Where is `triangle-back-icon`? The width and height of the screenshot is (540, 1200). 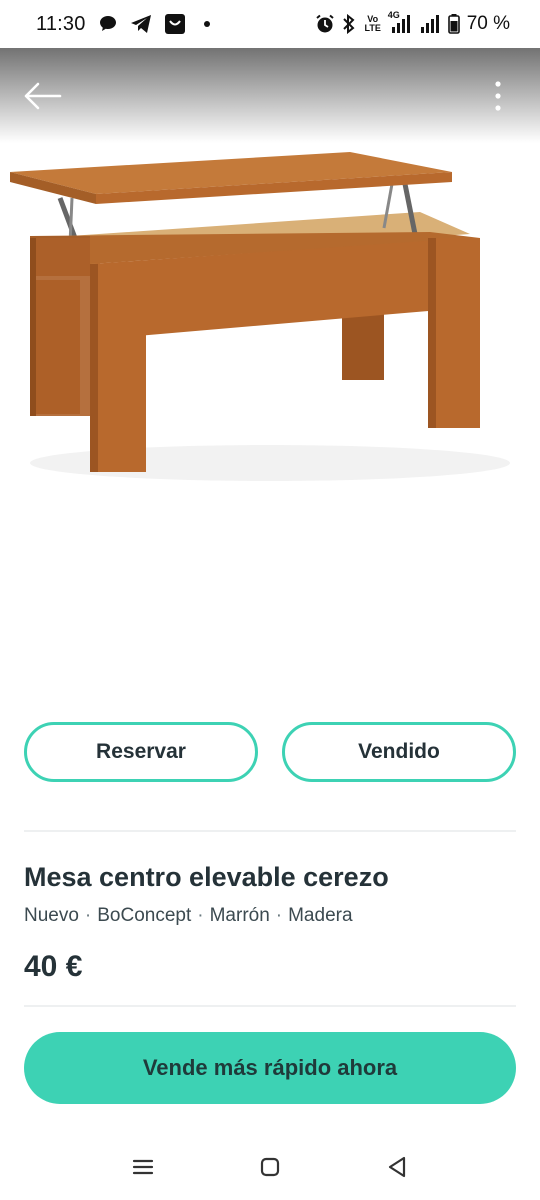 triangle-back-icon is located at coordinates (396, 1167).